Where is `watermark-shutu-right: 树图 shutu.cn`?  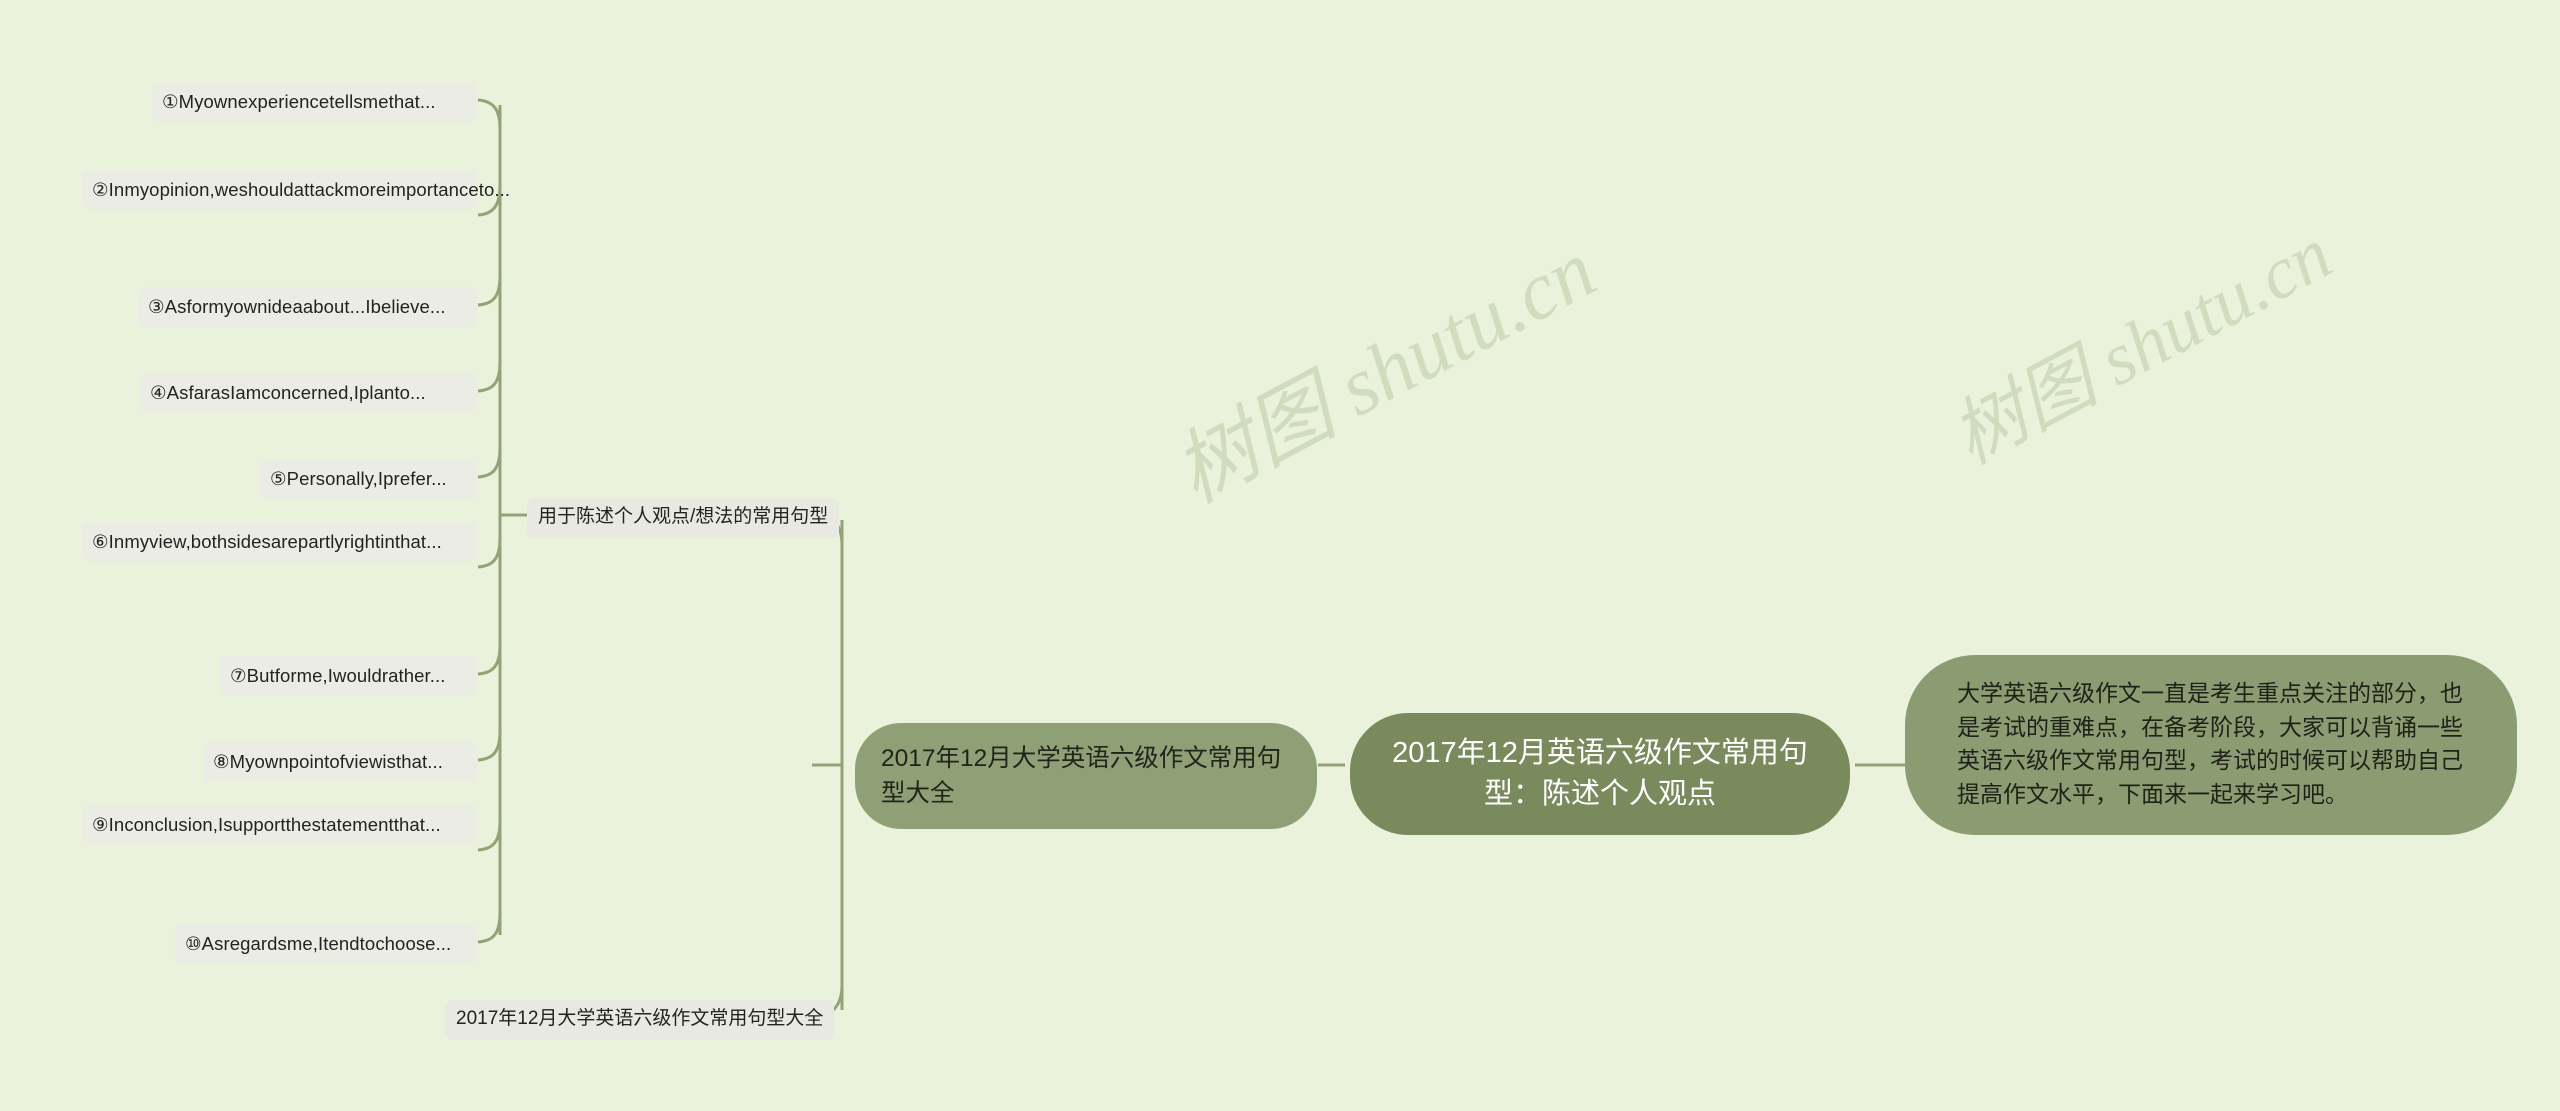 watermark-shutu-right: 树图 shutu.cn is located at coordinates (2142, 346).